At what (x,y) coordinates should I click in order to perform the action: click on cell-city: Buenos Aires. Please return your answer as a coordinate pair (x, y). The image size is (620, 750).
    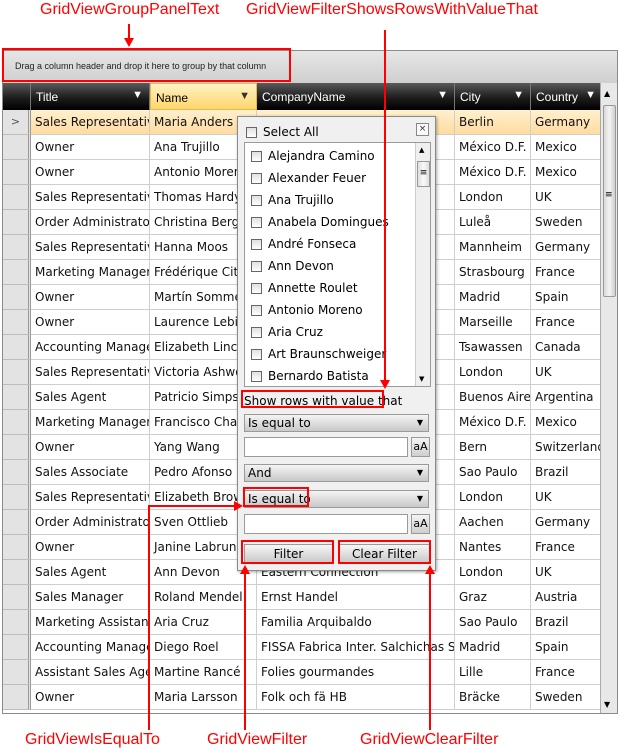
    Looking at the image, I should click on (493, 397).